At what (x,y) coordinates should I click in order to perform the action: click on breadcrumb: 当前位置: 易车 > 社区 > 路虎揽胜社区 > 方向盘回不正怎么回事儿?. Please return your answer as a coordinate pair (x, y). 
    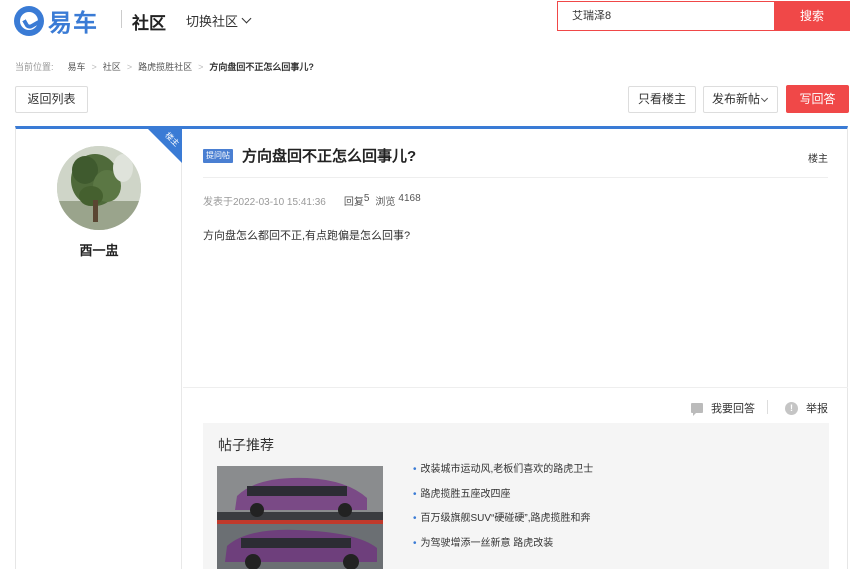
    Looking at the image, I should click on (164, 66).